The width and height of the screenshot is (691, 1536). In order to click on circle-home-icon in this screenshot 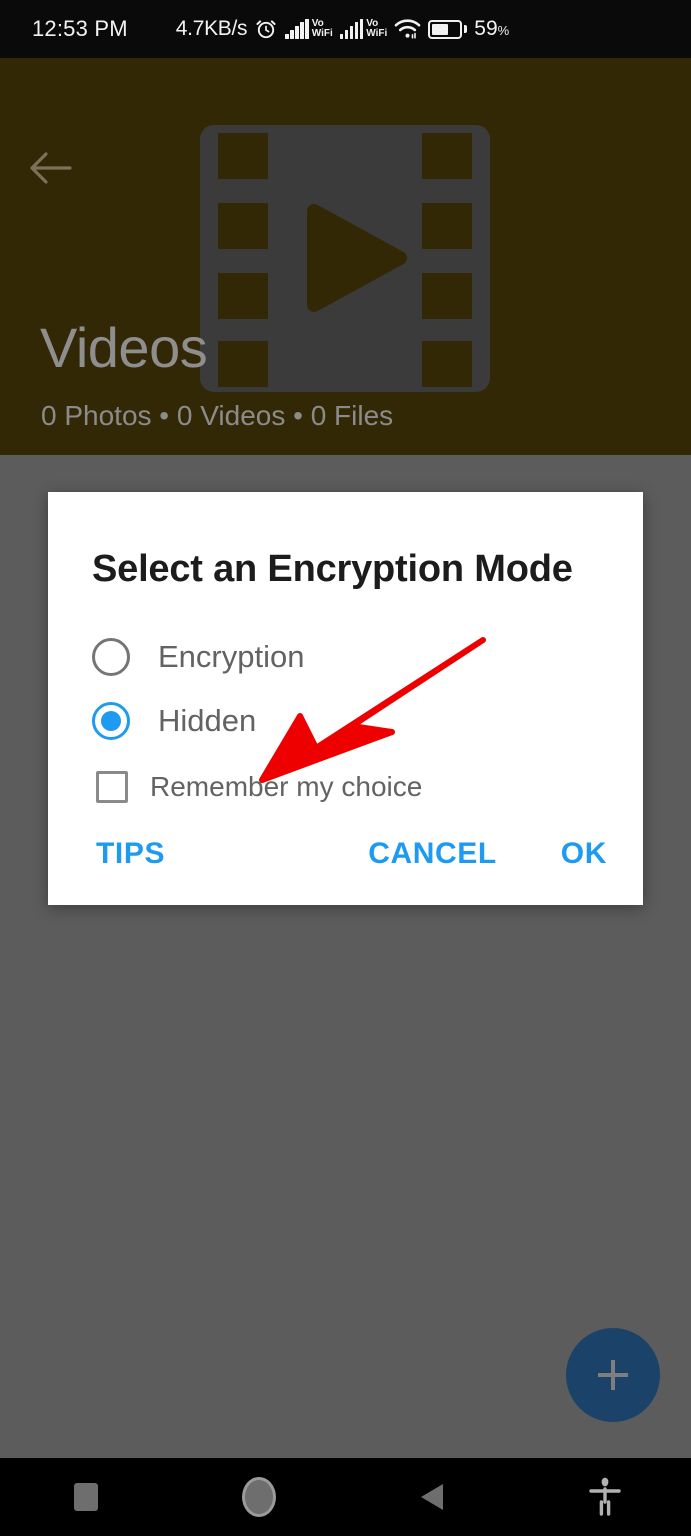, I will do `click(259, 1497)`.